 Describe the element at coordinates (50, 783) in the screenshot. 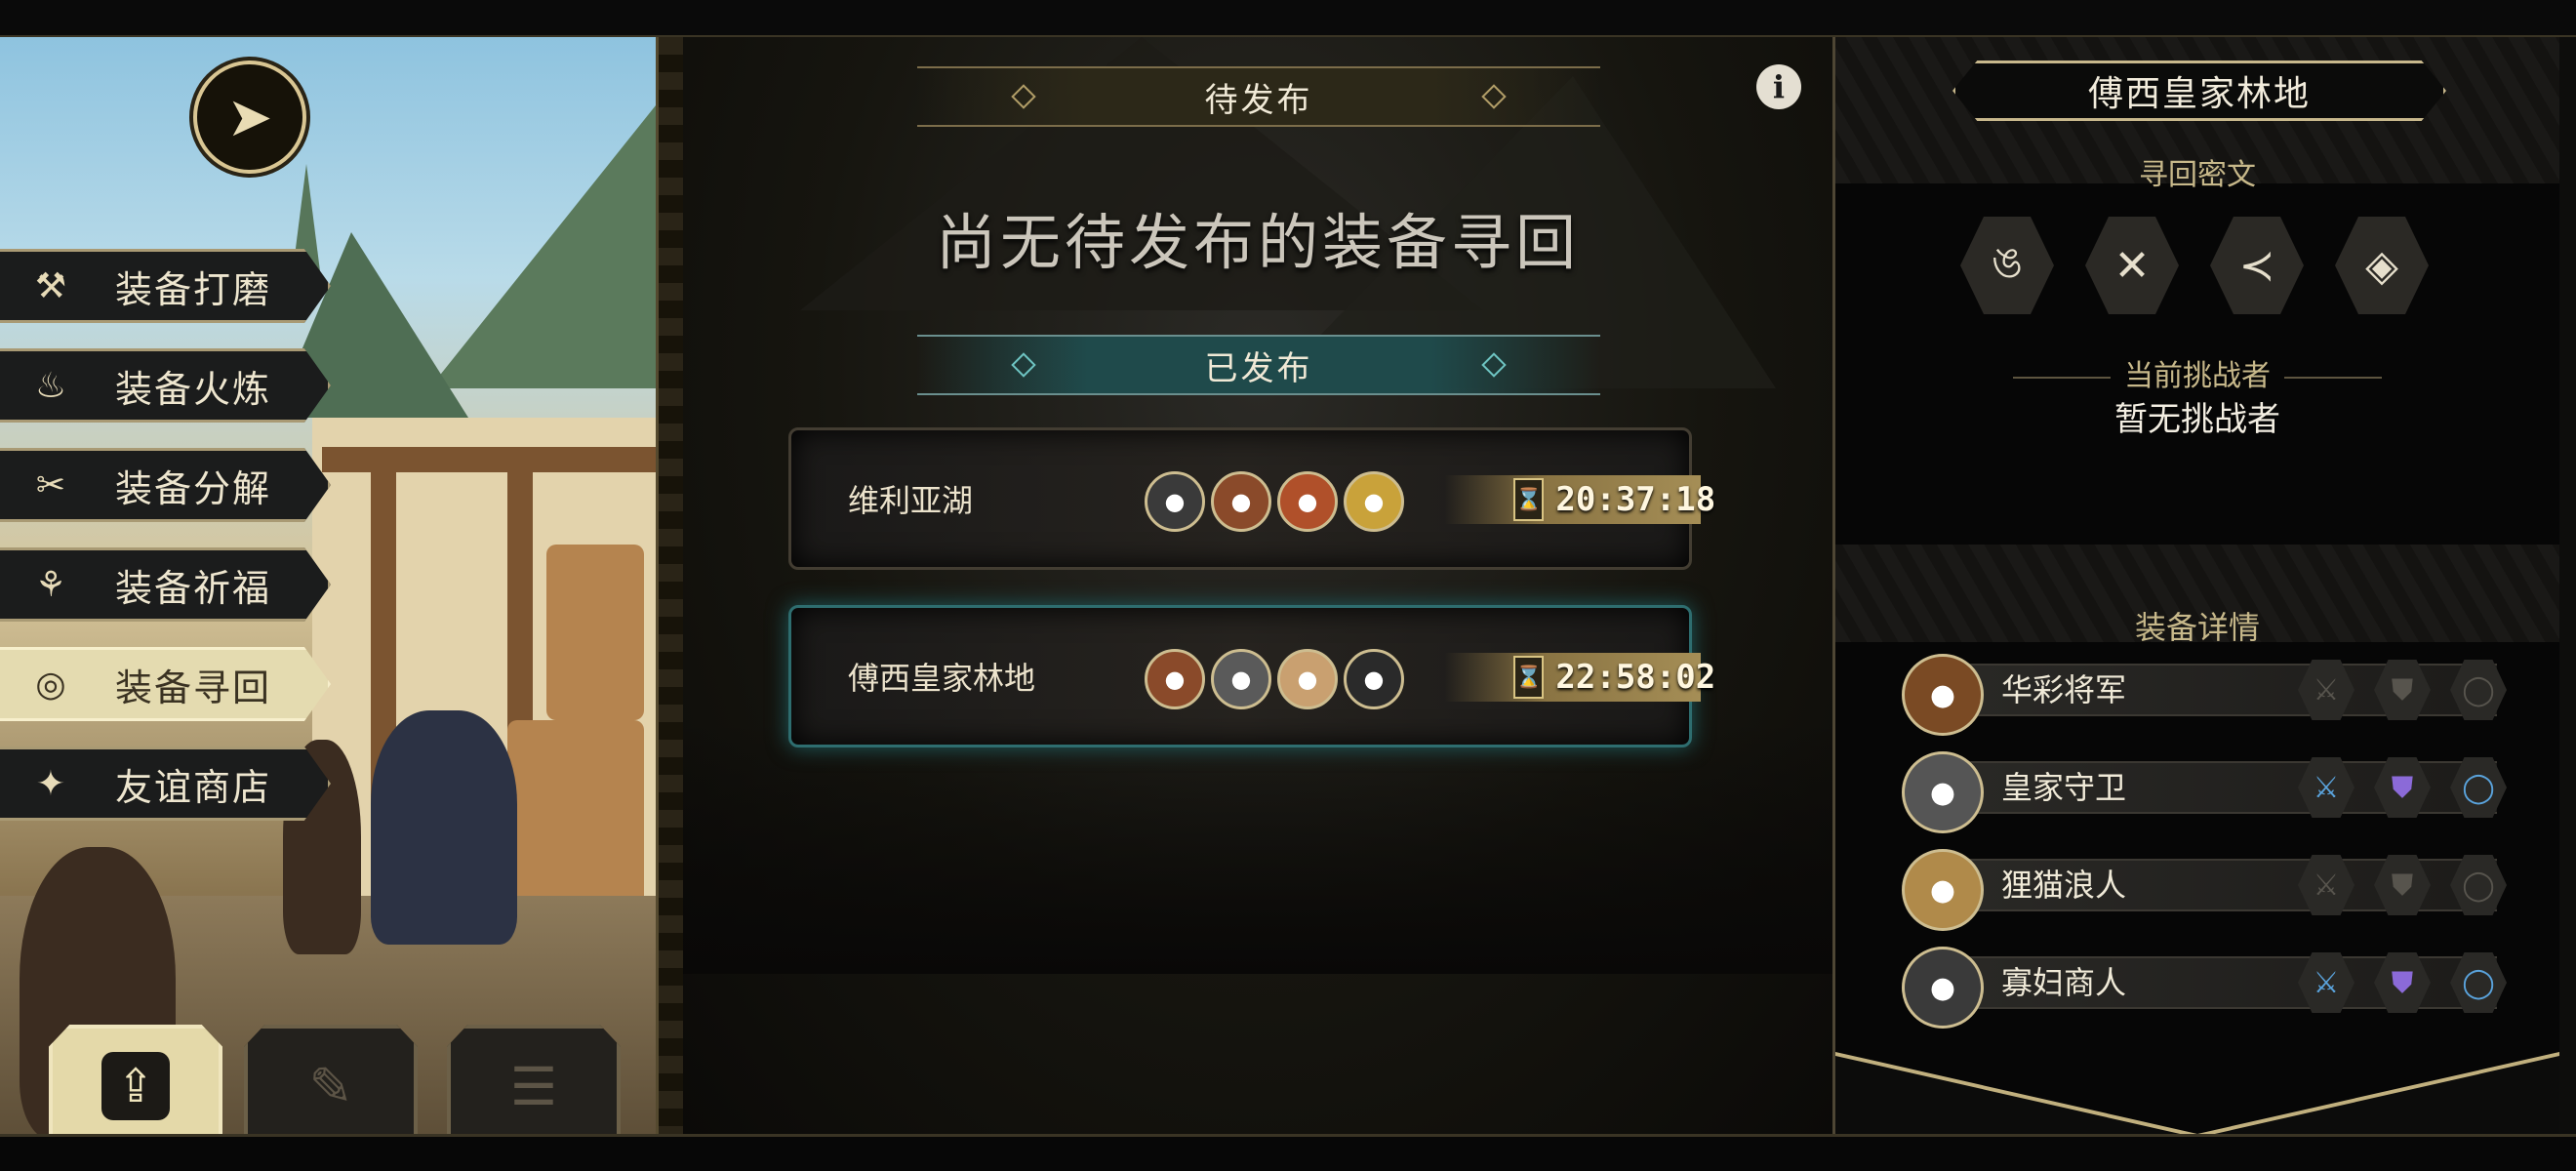

I see `fox-icon: ✦` at that location.